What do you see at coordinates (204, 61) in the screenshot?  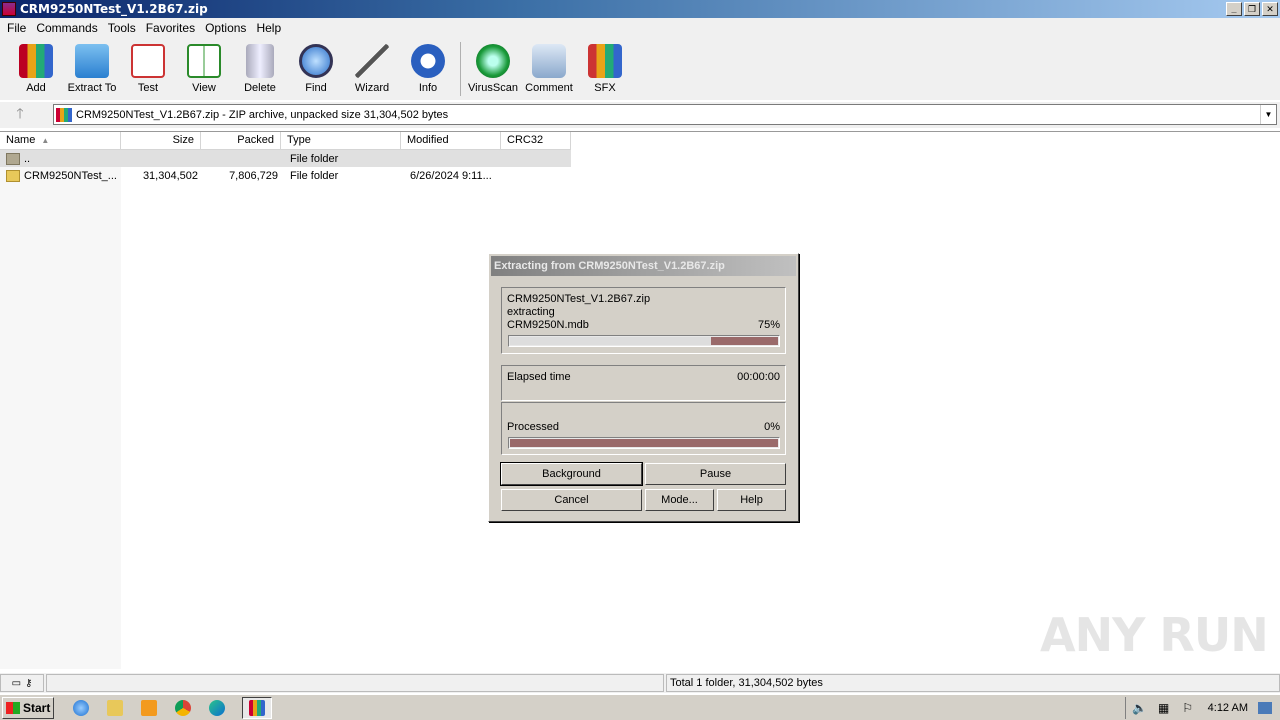 I see `book-view-icon` at bounding box center [204, 61].